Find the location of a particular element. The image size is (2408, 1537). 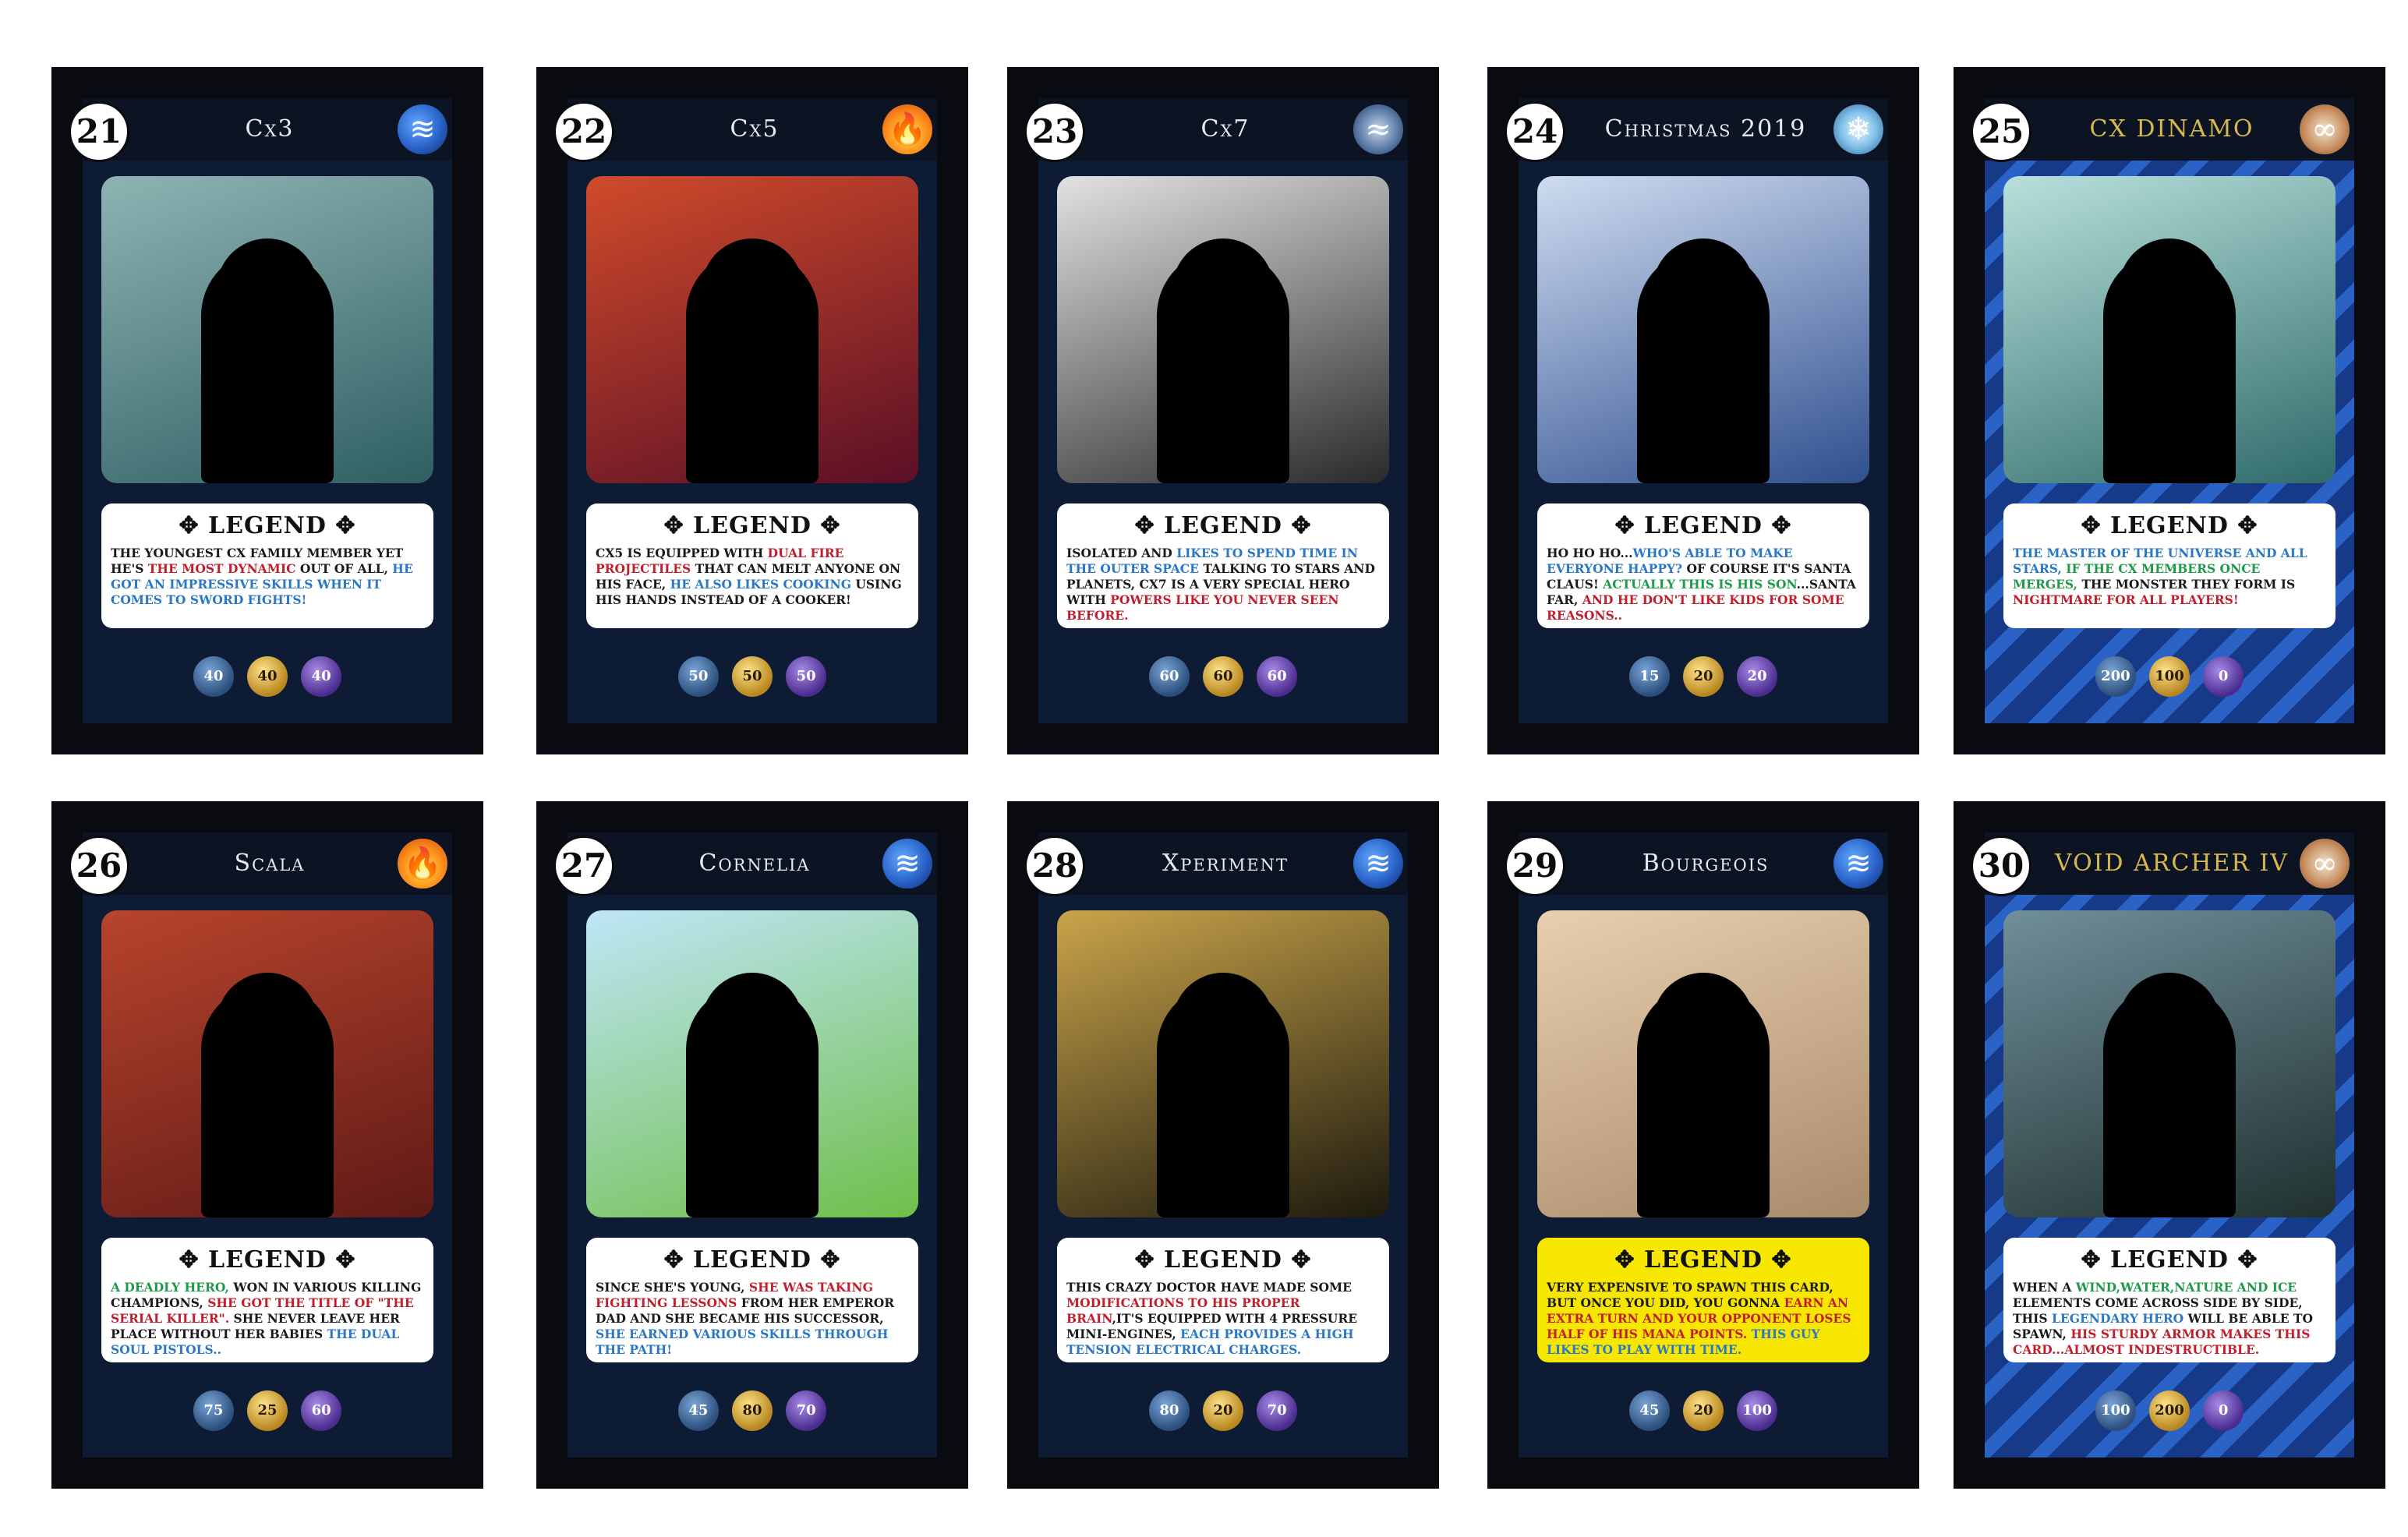

card-stats: 15 20 20 is located at coordinates (1703, 679).